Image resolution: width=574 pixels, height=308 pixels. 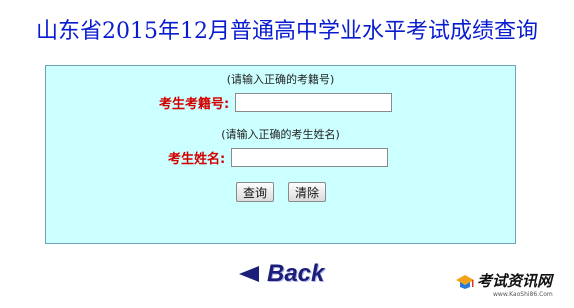 What do you see at coordinates (280, 79) in the screenshot?
I see `exam-id-hint: (请输入正确的考籍号)` at bounding box center [280, 79].